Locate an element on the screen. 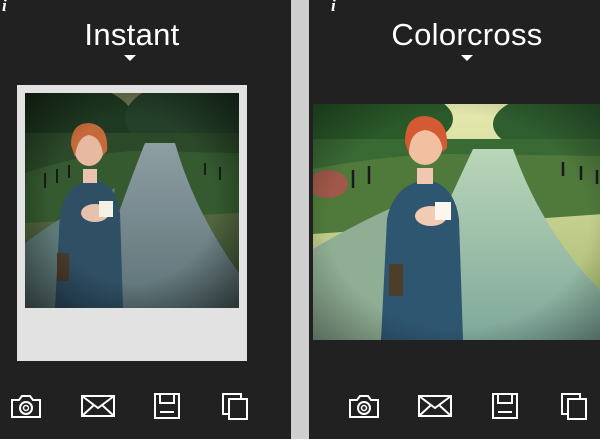 The height and width of the screenshot is (439, 600). screen-divider is located at coordinates (300, 219).